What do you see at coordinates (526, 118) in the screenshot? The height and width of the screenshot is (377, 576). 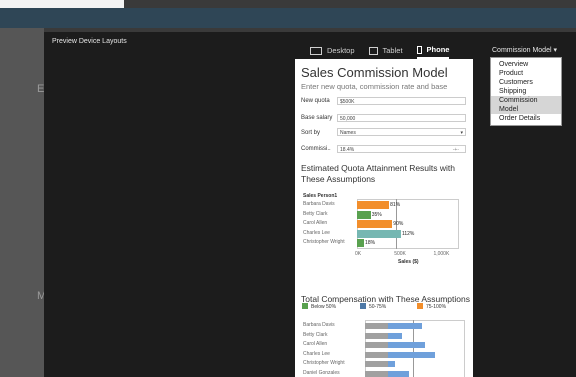 I see `menu-item: Order Details` at bounding box center [526, 118].